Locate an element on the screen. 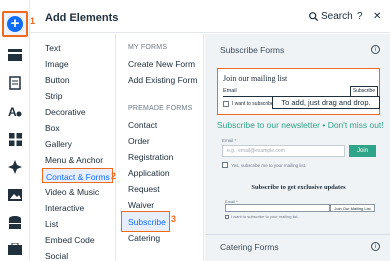  category-menu-anchor: Menu & Anchor is located at coordinates (74, 160).